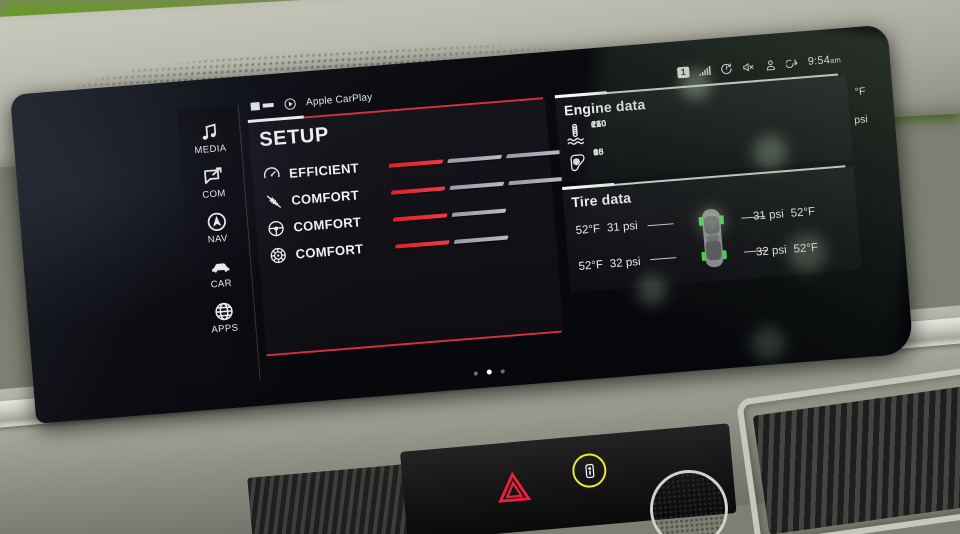  I want to click on oil-gauge-unit: psi, so click(861, 120).